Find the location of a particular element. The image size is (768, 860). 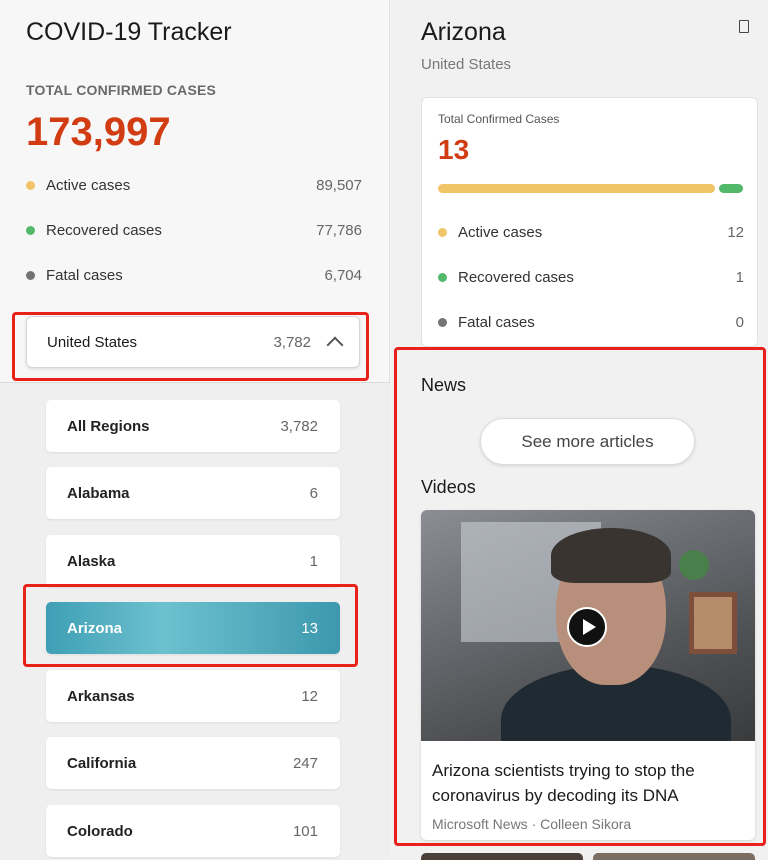

region-item-all-regions: All Regions 3,782 is located at coordinates (193, 426).